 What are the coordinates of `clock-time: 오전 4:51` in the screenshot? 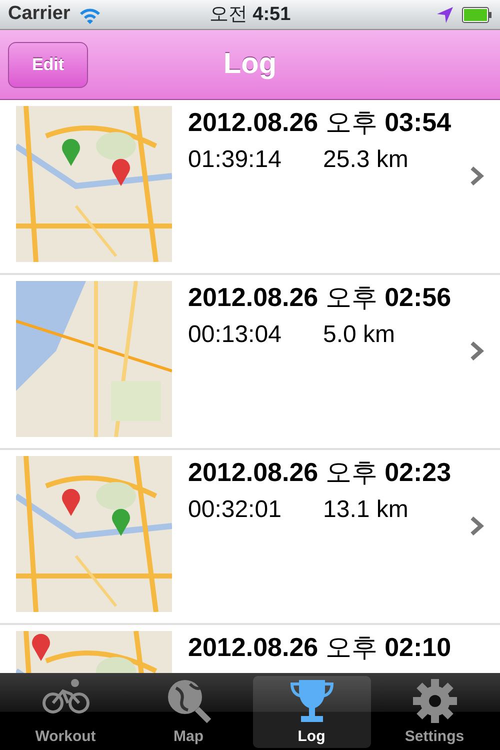 It's located at (250, 14).